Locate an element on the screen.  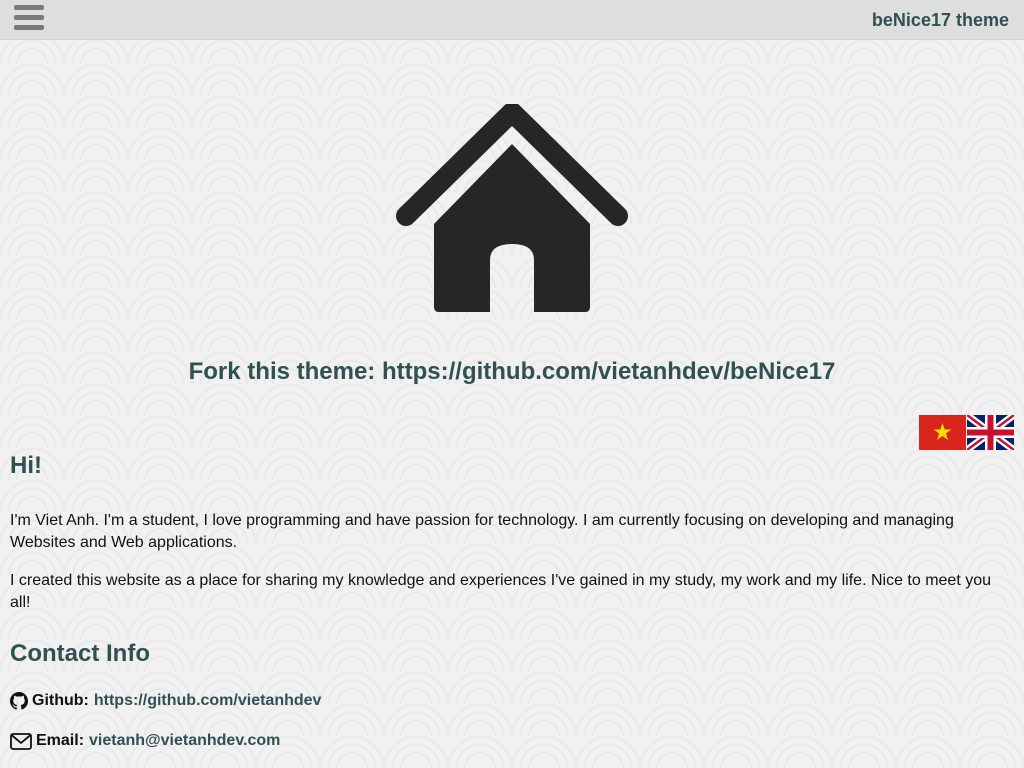
contact-heading: Contact Info is located at coordinates (80, 653).